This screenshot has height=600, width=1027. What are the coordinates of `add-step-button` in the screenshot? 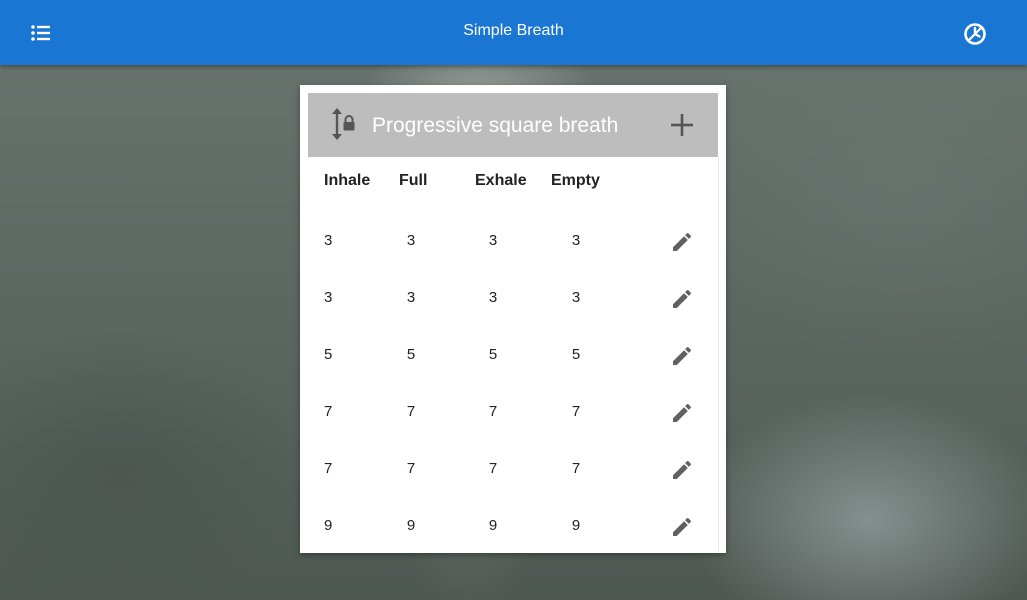 It's located at (682, 125).